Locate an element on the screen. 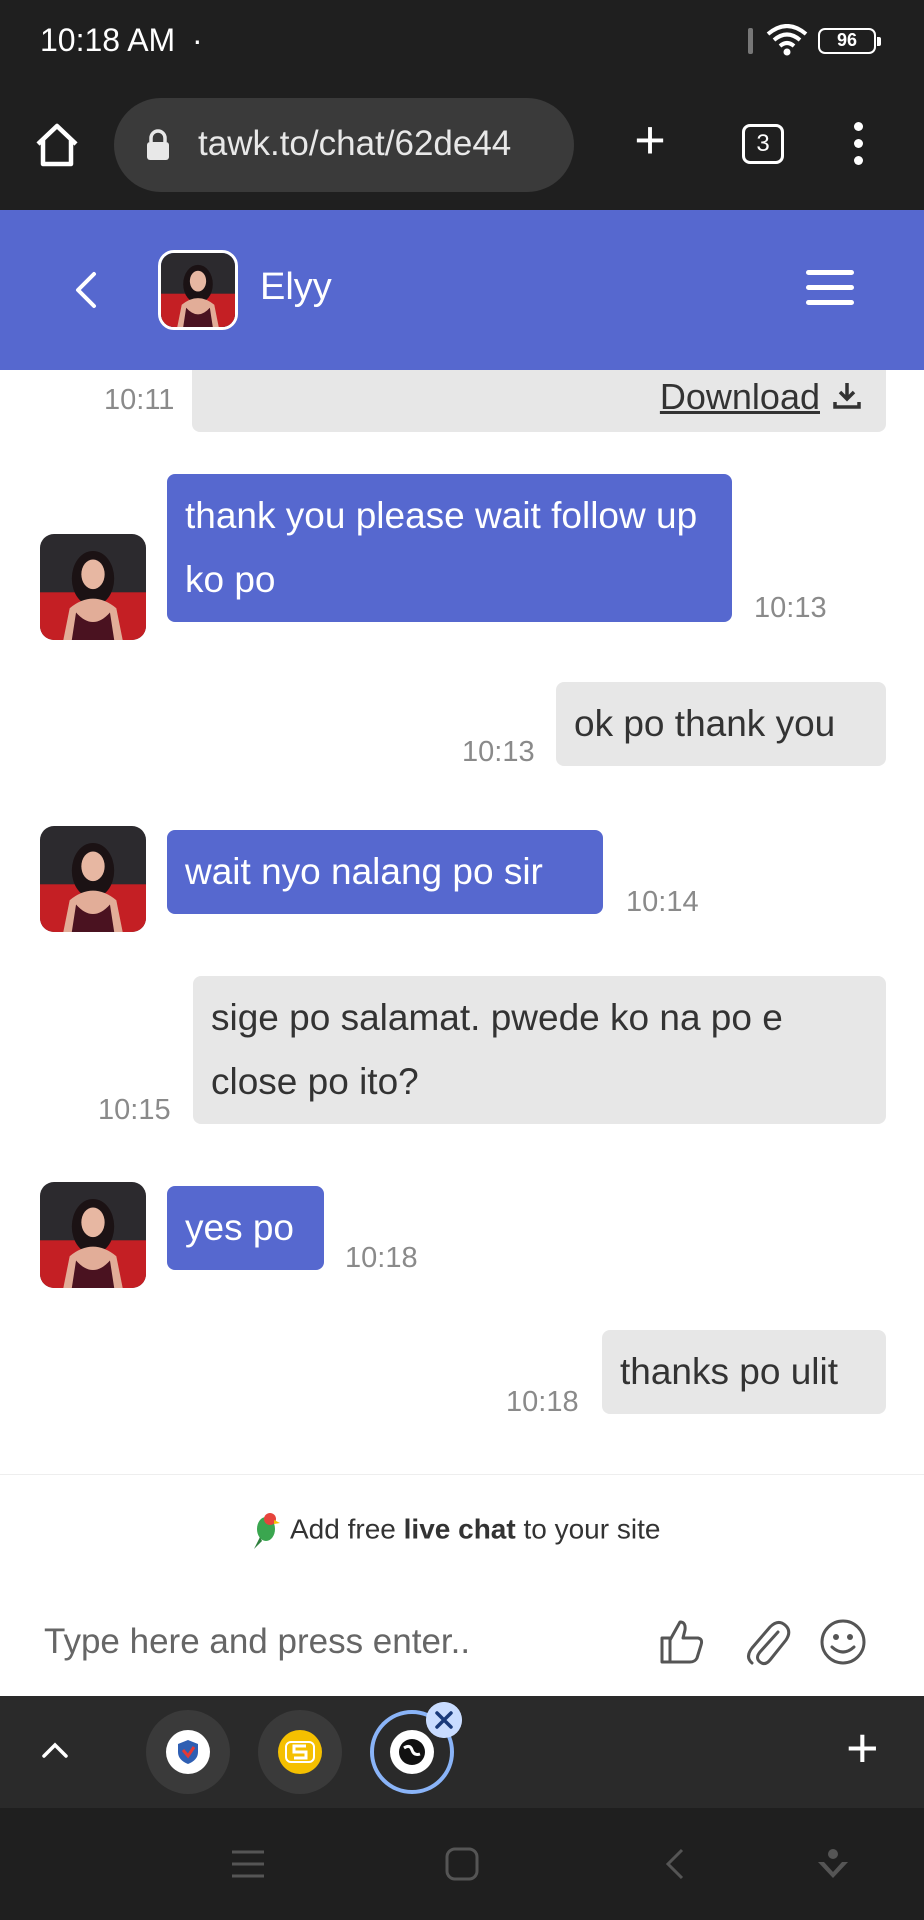 Image resolution: width=924 pixels, height=1920 pixels. add-tab-button: + is located at coordinates (862, 1748).